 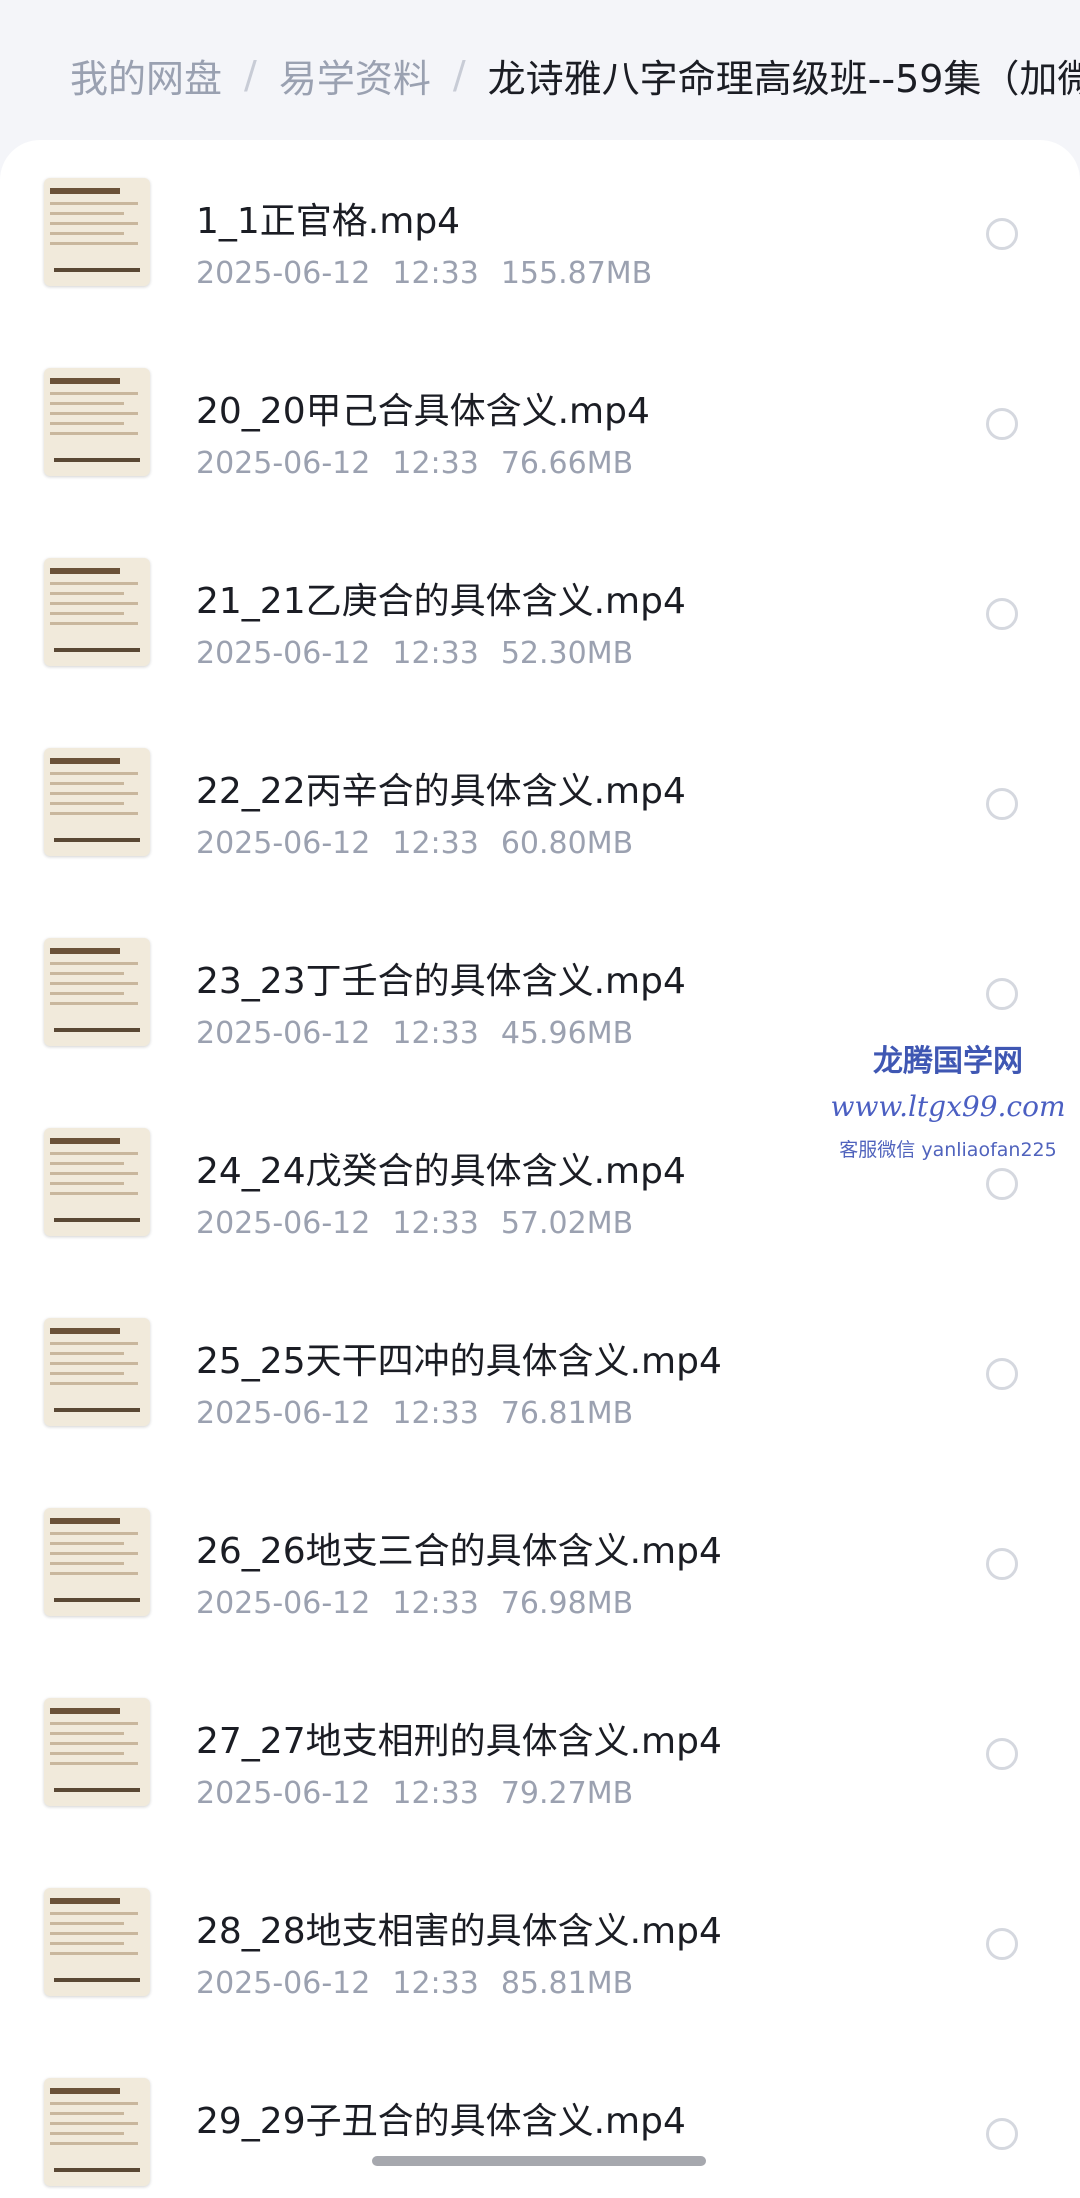 I want to click on watermark-contact: 客服微信 yanliaofan225, so click(x=948, y=1150).